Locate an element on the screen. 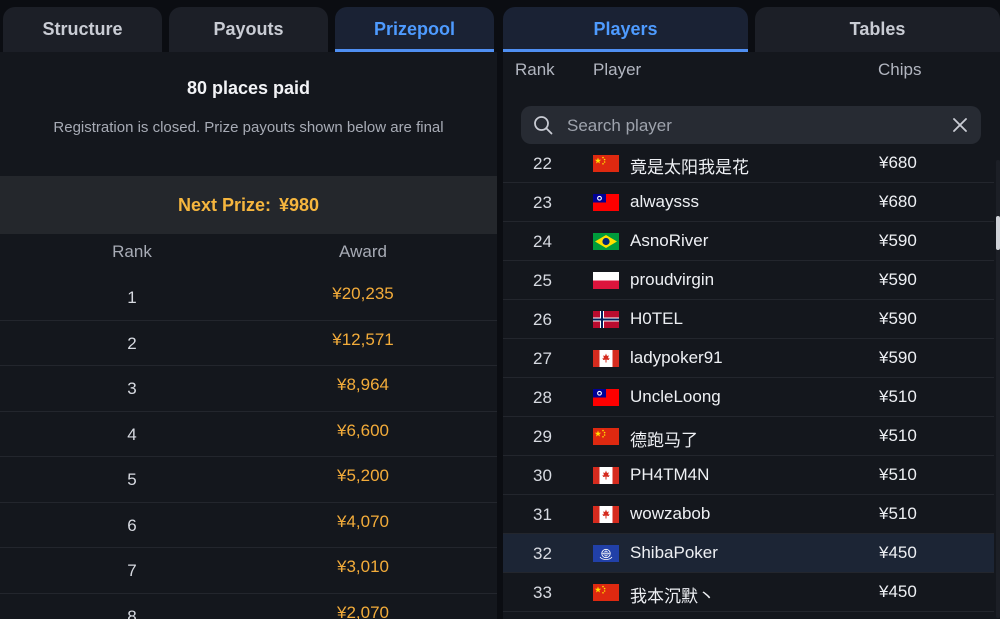 The width and height of the screenshot is (1000, 619). player-name: wowzabob is located at coordinates (670, 513).